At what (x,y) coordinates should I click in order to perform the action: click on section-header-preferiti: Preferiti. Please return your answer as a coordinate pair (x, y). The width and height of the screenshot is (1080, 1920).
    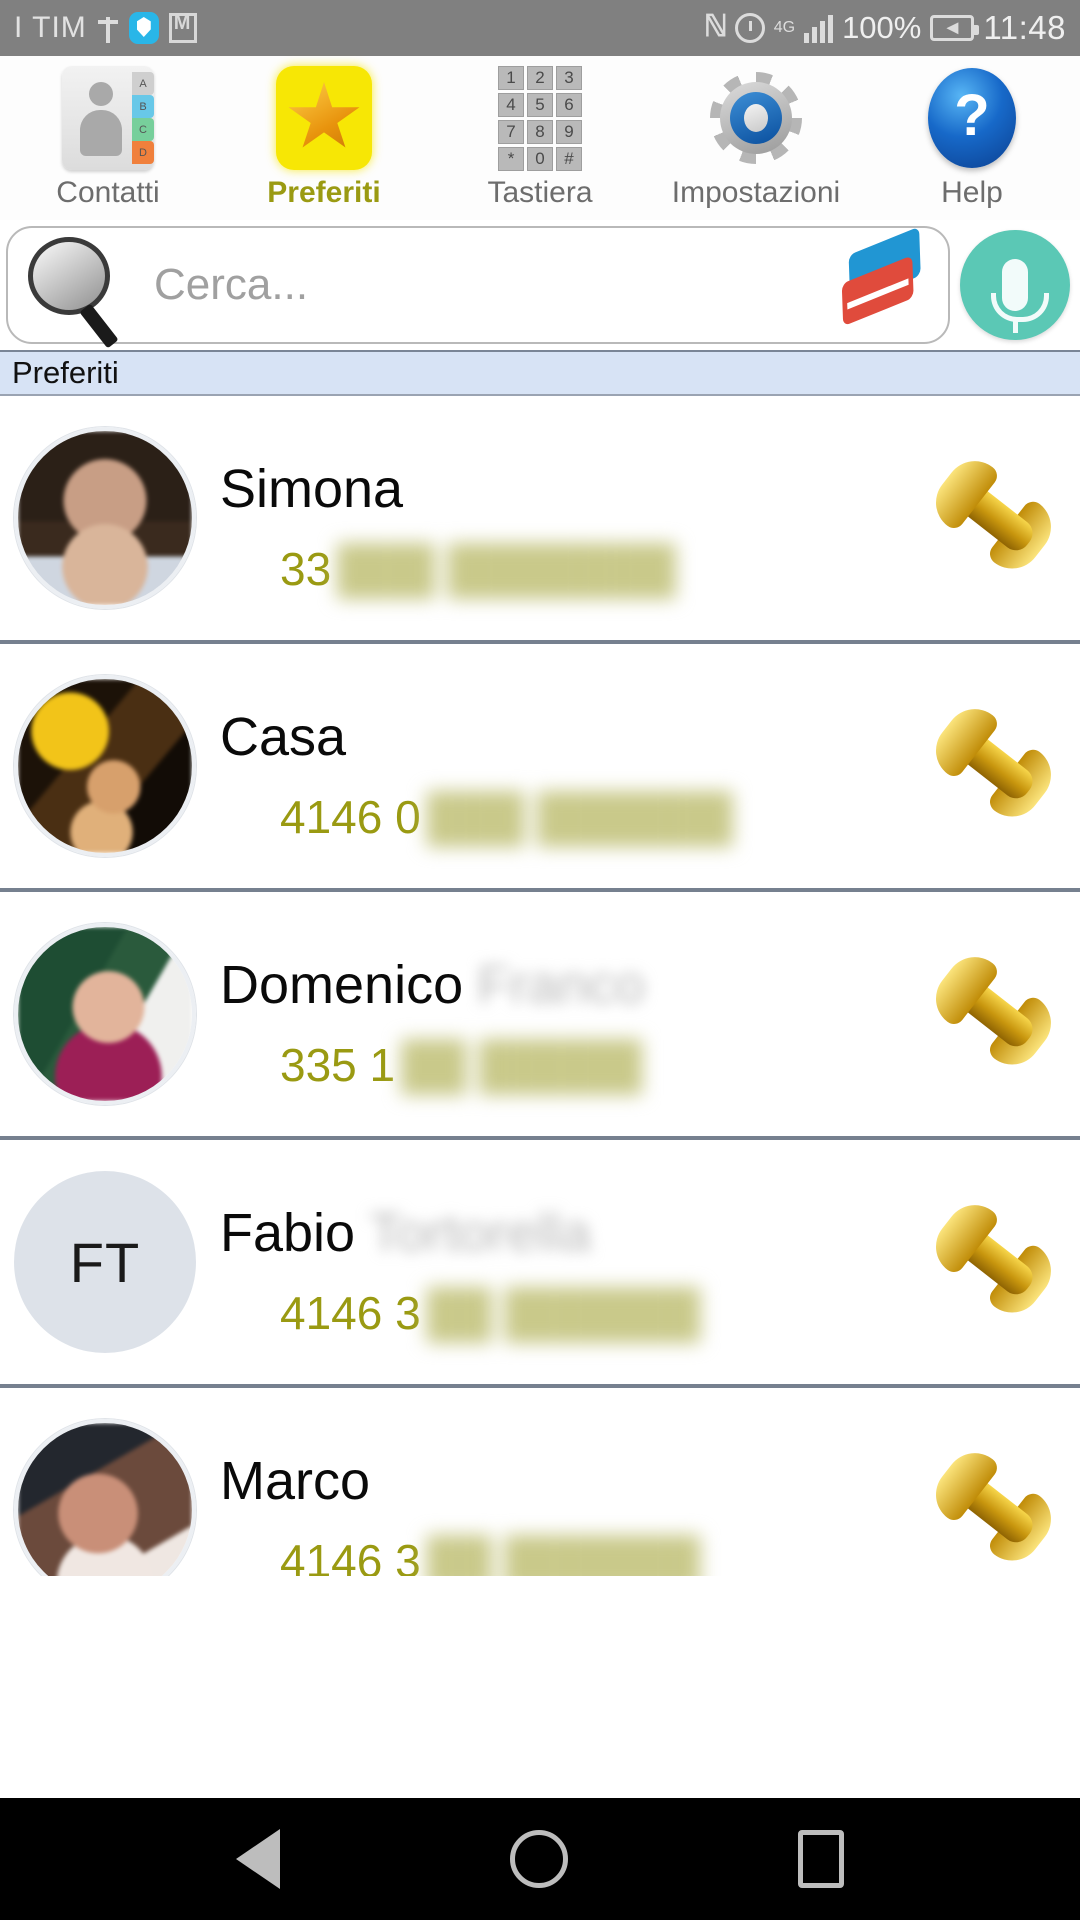
    Looking at the image, I should click on (540, 373).